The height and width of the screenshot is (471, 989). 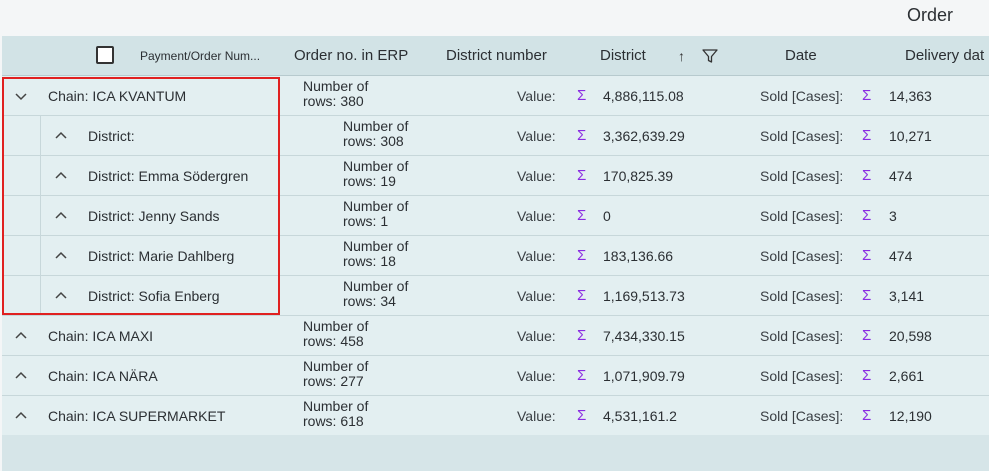 I want to click on row-count: Number of rows: 34, so click(x=376, y=293).